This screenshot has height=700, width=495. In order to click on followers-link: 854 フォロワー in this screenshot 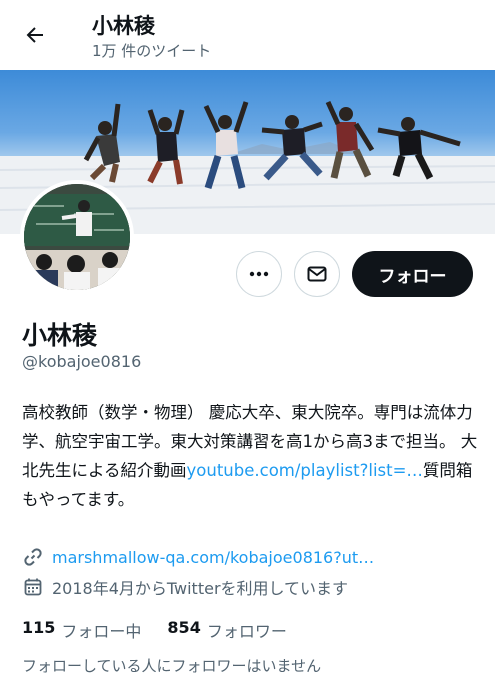, I will do `click(226, 630)`.